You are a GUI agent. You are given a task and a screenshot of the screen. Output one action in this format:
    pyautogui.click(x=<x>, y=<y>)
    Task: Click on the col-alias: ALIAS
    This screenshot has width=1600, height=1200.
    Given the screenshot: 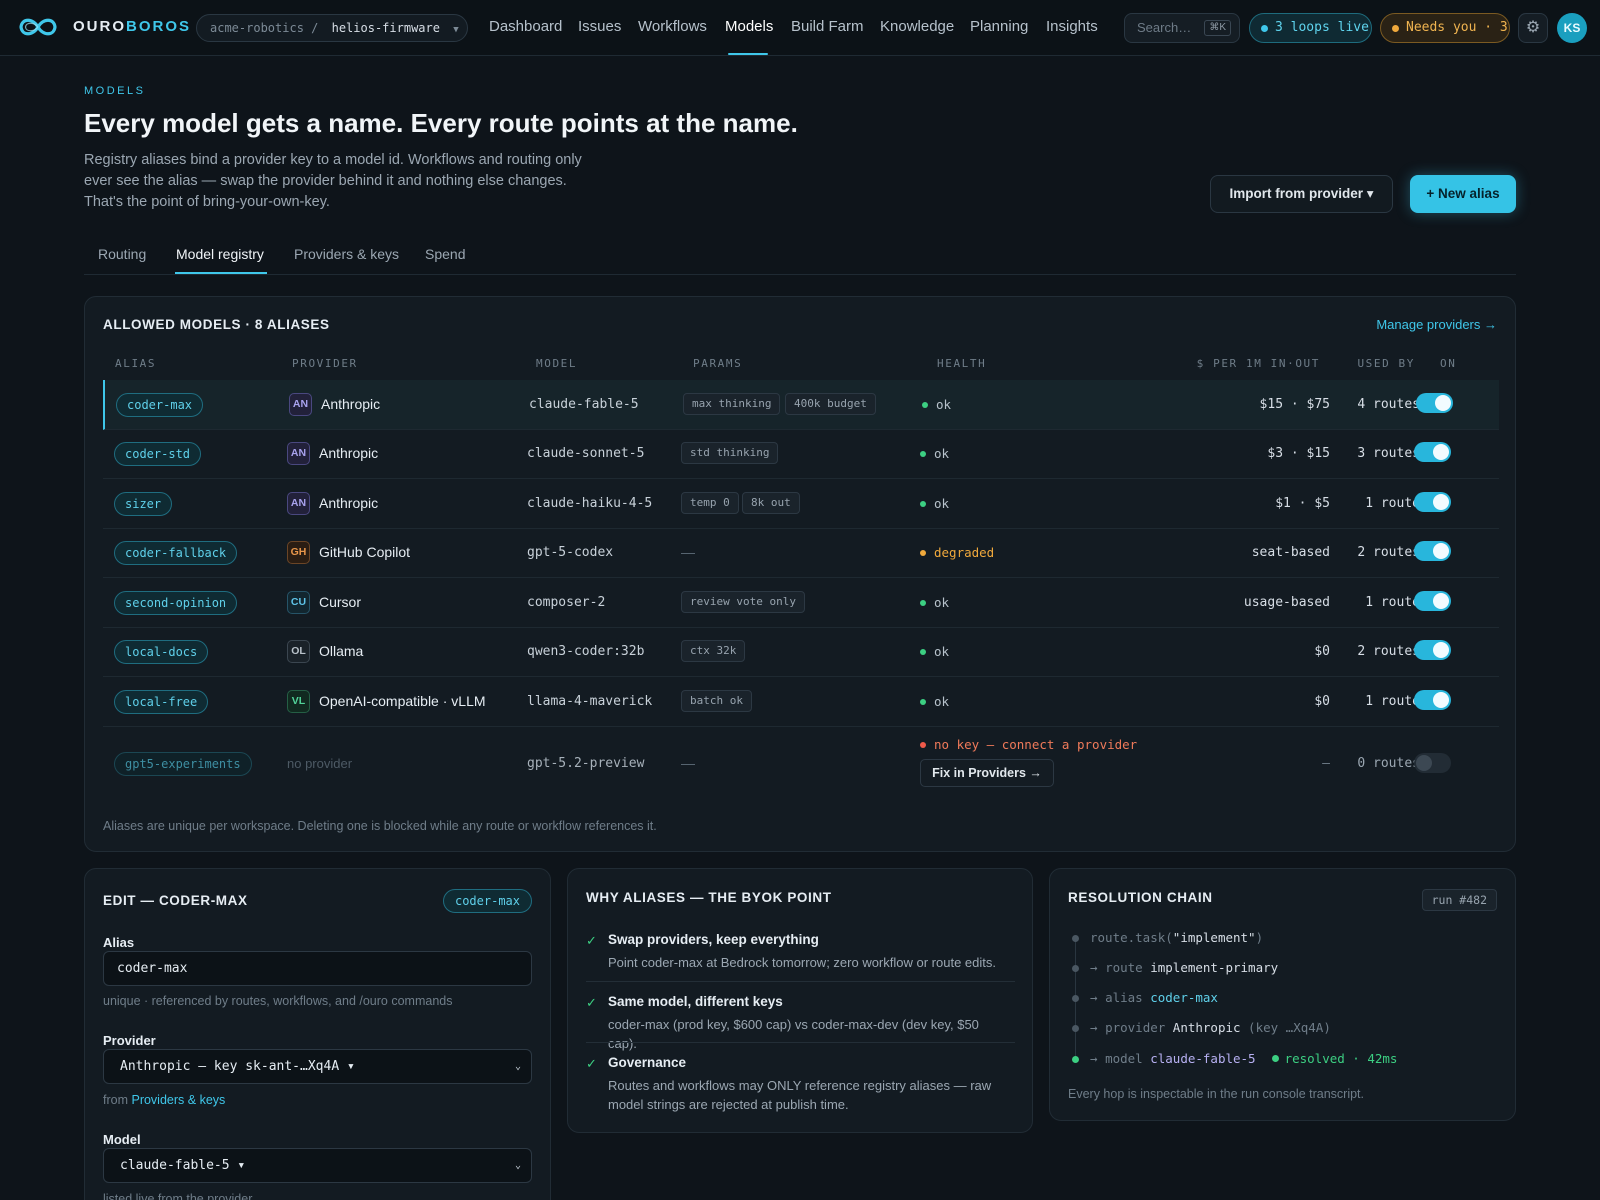 What is the action you would take?
    pyautogui.click(x=135, y=363)
    